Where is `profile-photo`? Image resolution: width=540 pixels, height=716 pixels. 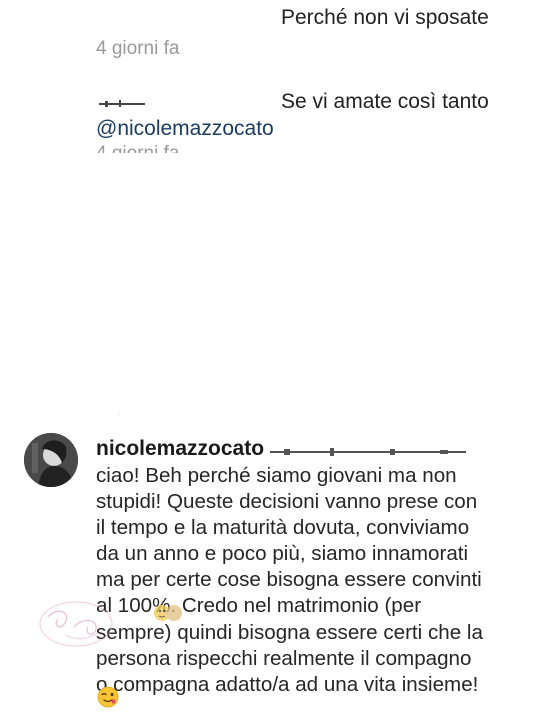 profile-photo is located at coordinates (51, 460).